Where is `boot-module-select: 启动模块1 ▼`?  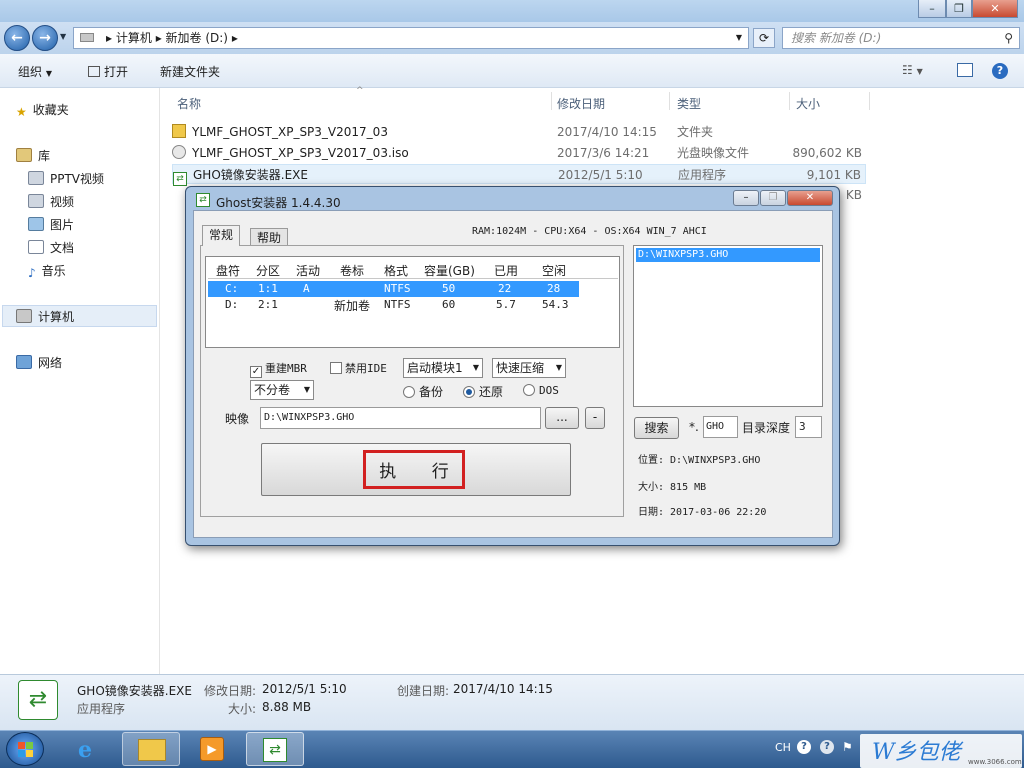
boot-module-select: 启动模块1 ▼ is located at coordinates (443, 368).